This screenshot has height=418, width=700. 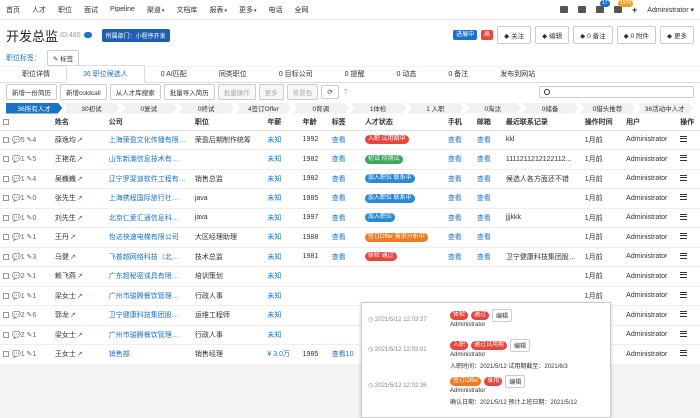 I want to click on pipeline-step-4: 4签订Offer, so click(x=263, y=108).